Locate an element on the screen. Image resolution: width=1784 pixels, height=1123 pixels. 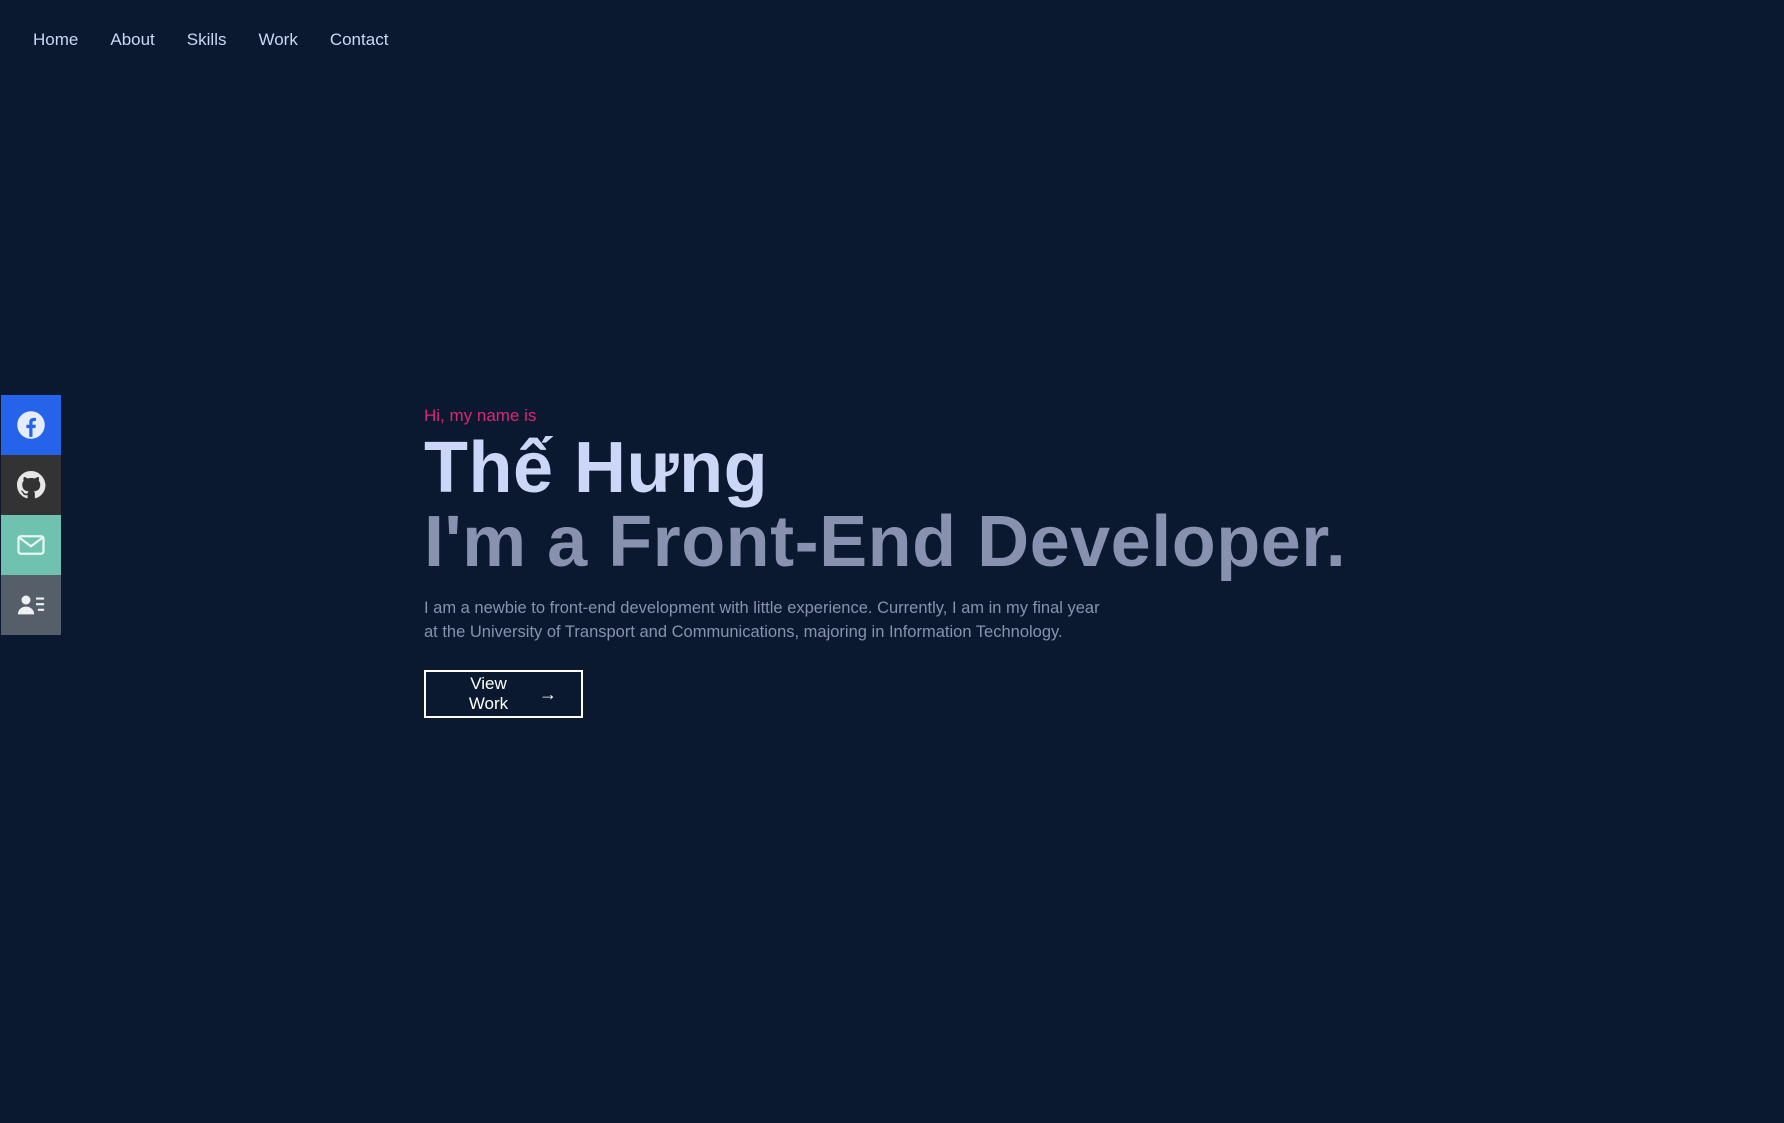
facebook-icon is located at coordinates (31, 425).